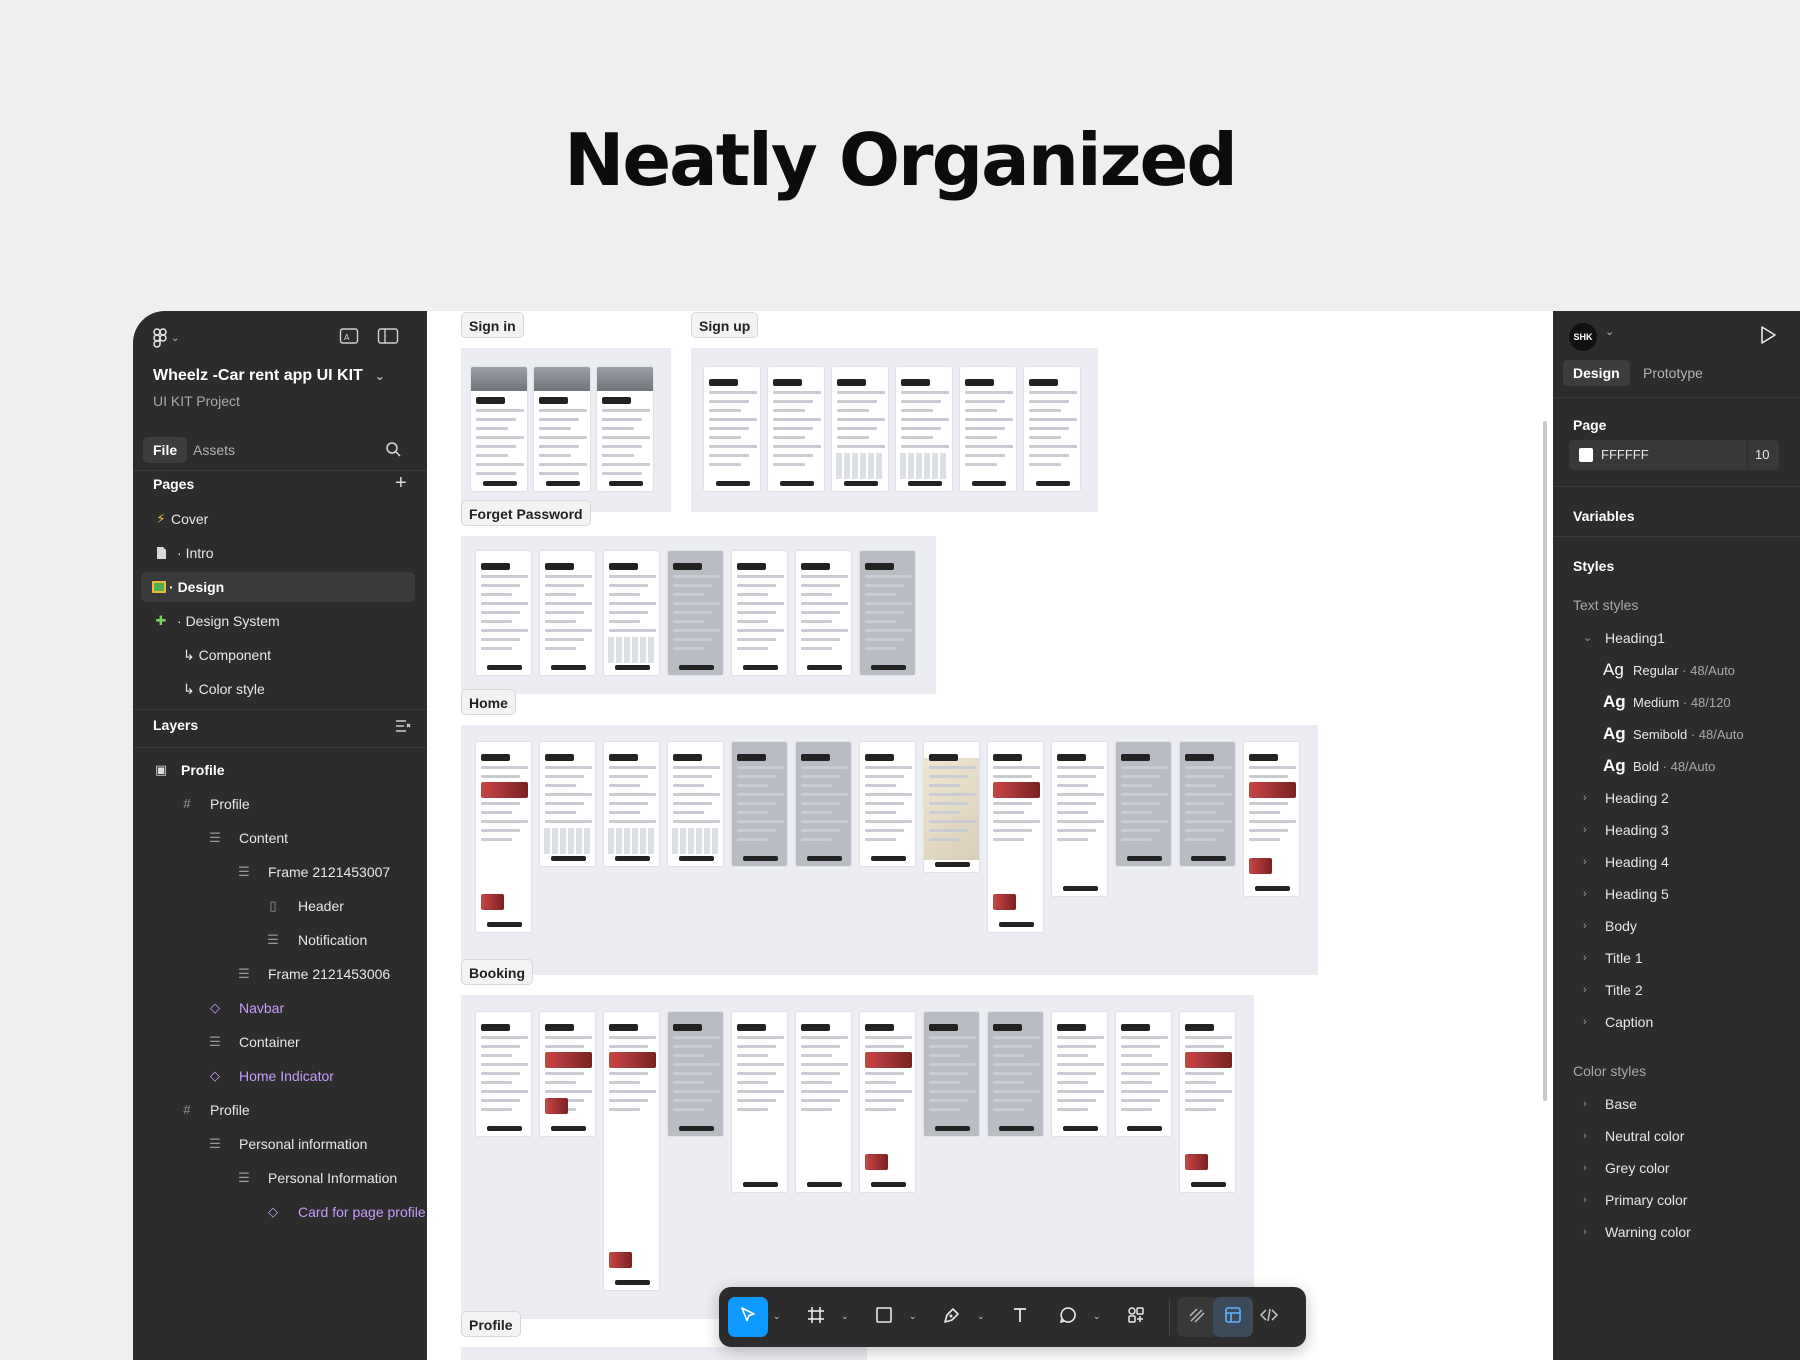  Describe the element at coordinates (1669, 670) in the screenshot. I see `text-style-item: Ag Regular · 48/Auto` at that location.